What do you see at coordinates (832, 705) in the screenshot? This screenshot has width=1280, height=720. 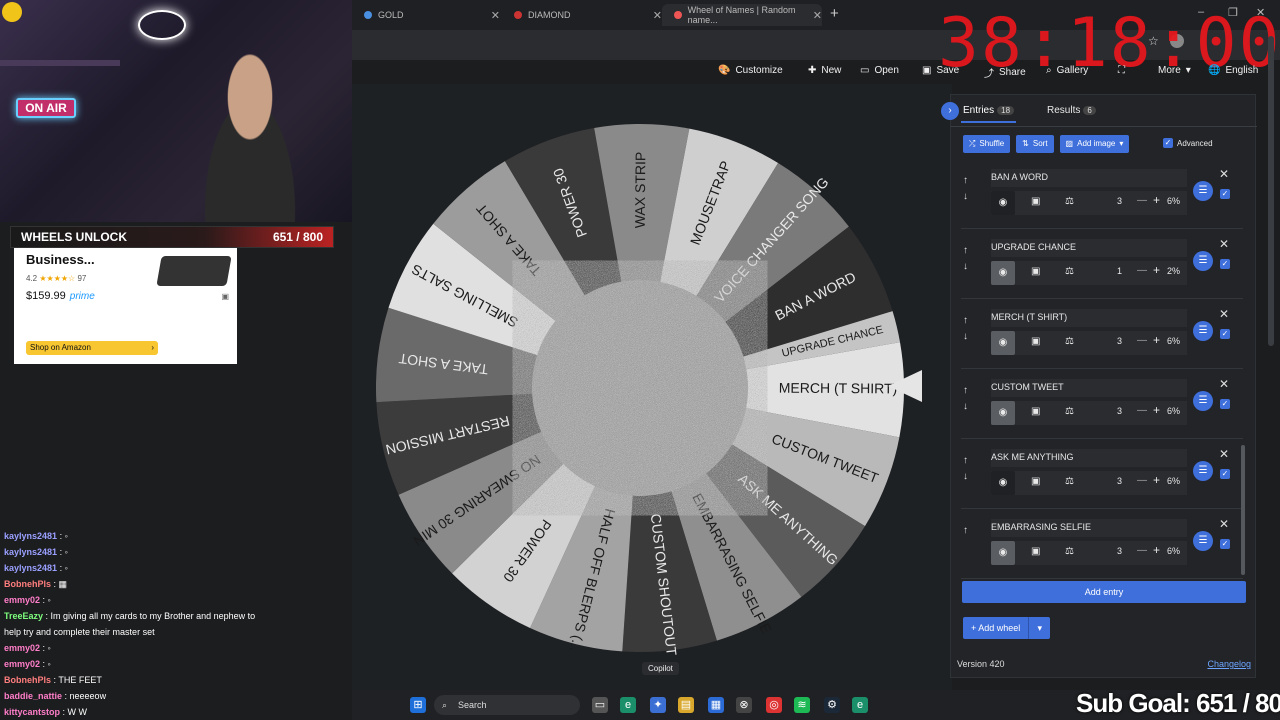 I see `steam-icon: ⚙` at bounding box center [832, 705].